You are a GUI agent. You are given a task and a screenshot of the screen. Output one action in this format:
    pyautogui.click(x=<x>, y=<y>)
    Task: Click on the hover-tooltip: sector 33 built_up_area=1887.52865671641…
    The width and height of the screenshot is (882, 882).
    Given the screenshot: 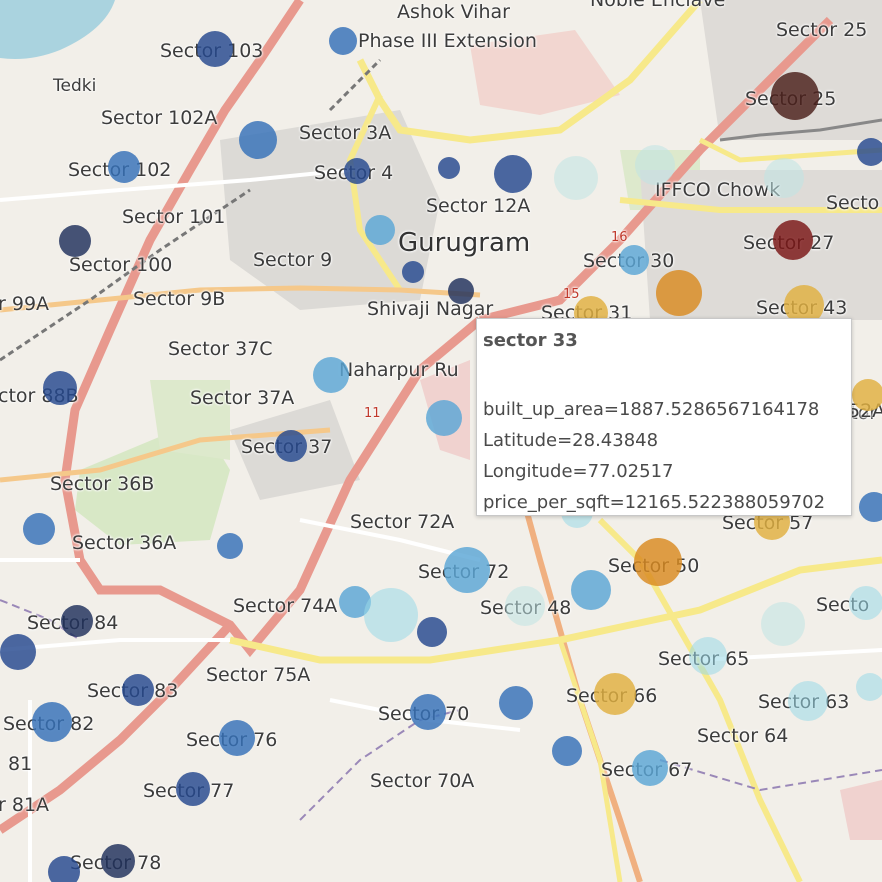 What is the action you would take?
    pyautogui.click(x=664, y=417)
    